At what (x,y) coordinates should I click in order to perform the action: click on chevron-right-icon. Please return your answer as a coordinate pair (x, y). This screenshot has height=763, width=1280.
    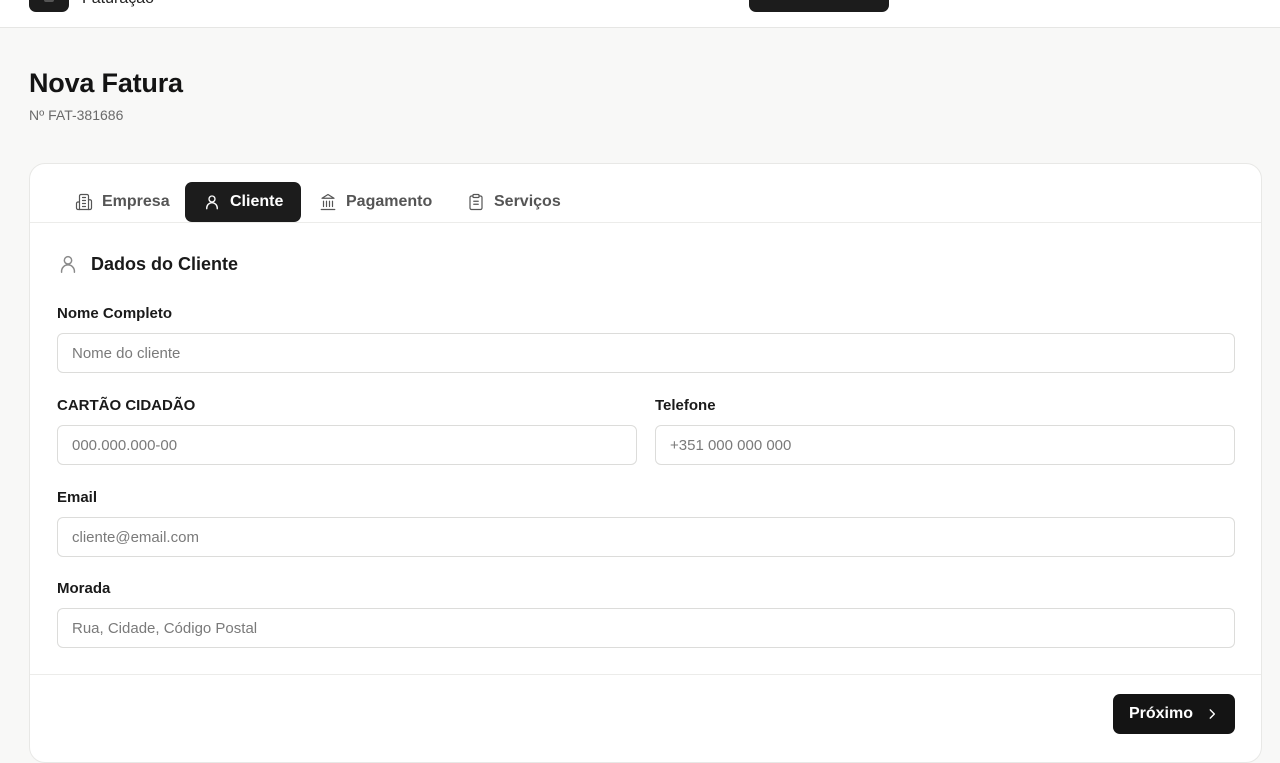
    Looking at the image, I should click on (1212, 714).